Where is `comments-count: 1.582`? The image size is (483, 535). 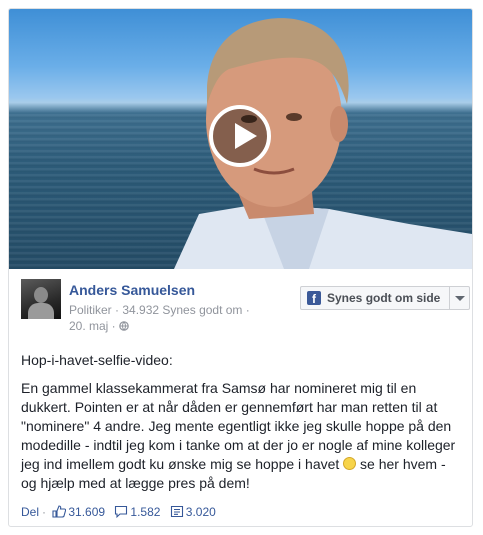 comments-count: 1.582 is located at coordinates (145, 512).